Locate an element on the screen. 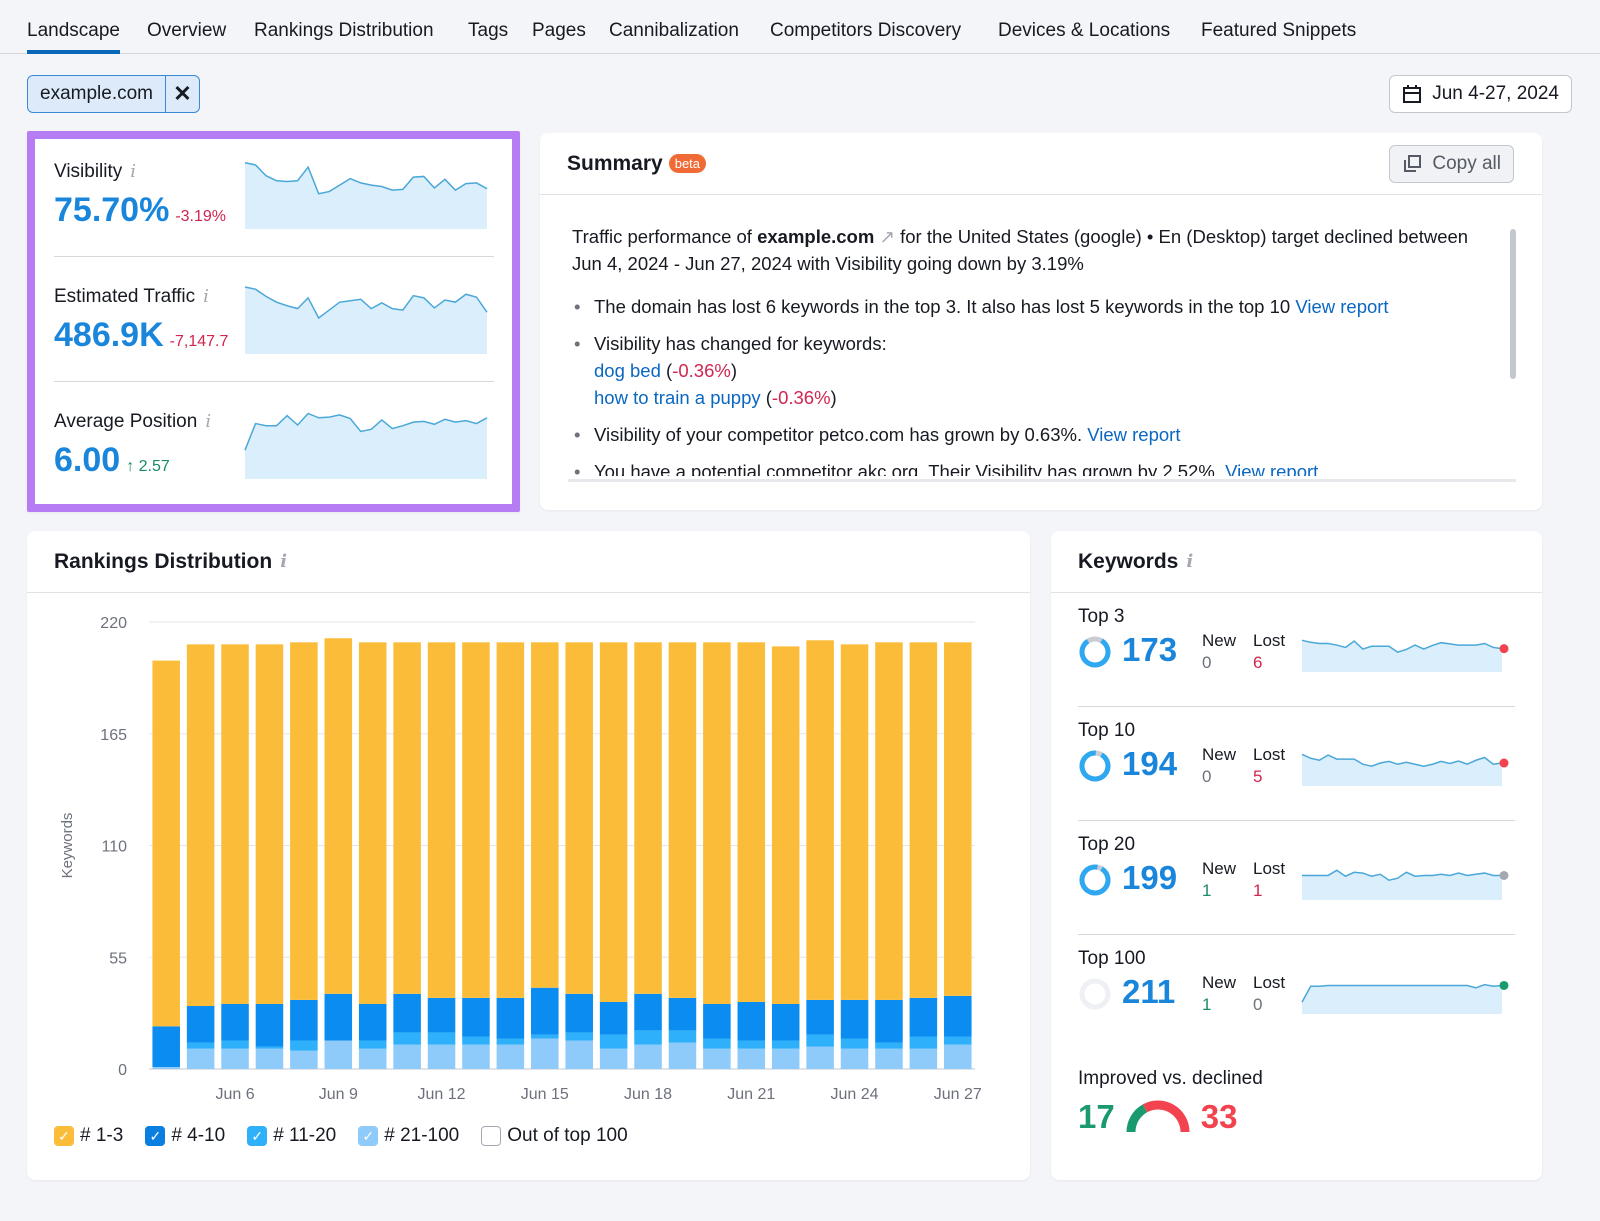 The image size is (1600, 1221). tab-competitors-discovery: Competitors Discovery is located at coordinates (865, 37).